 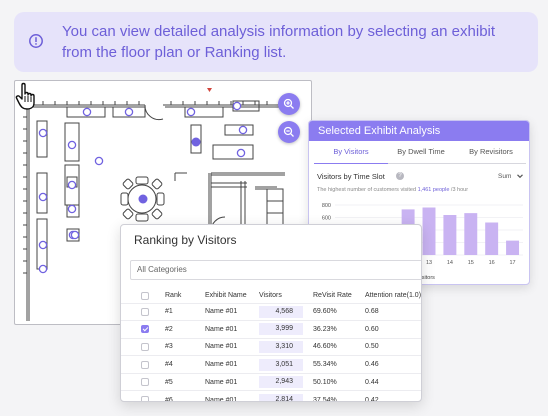 I want to click on hotspot-selected, so click(x=143, y=199).